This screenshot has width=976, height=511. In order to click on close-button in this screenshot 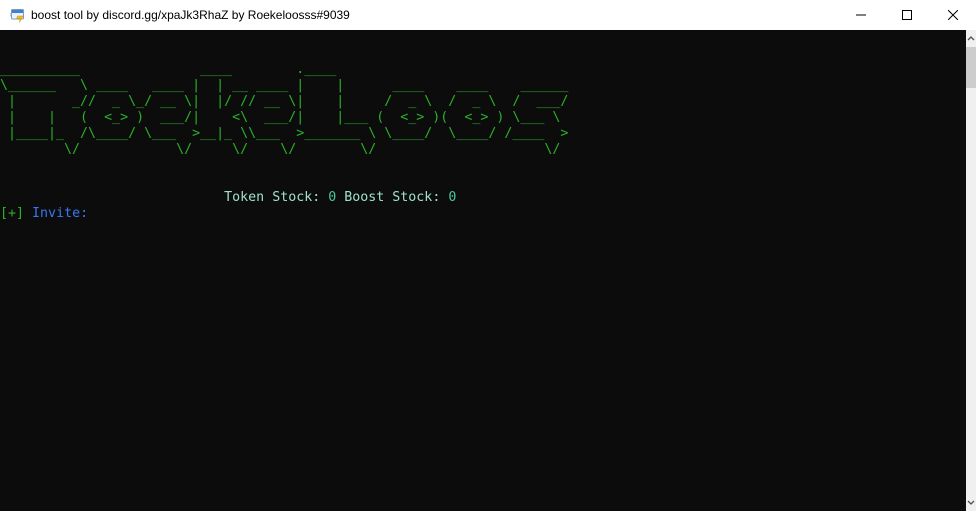, I will do `click(953, 15)`.